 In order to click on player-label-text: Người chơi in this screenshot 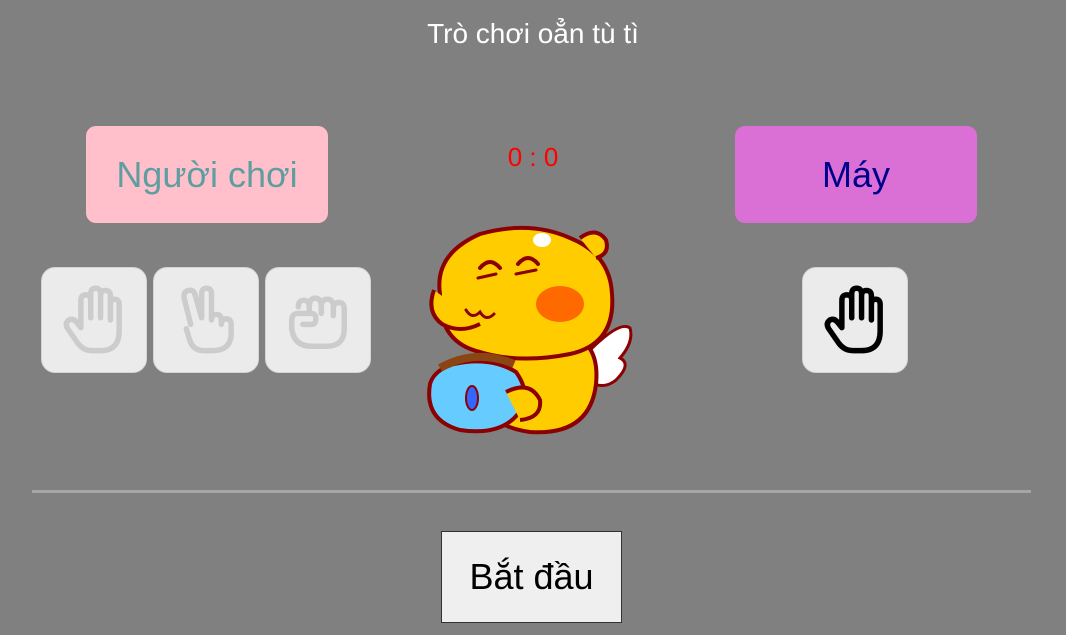, I will do `click(207, 174)`.